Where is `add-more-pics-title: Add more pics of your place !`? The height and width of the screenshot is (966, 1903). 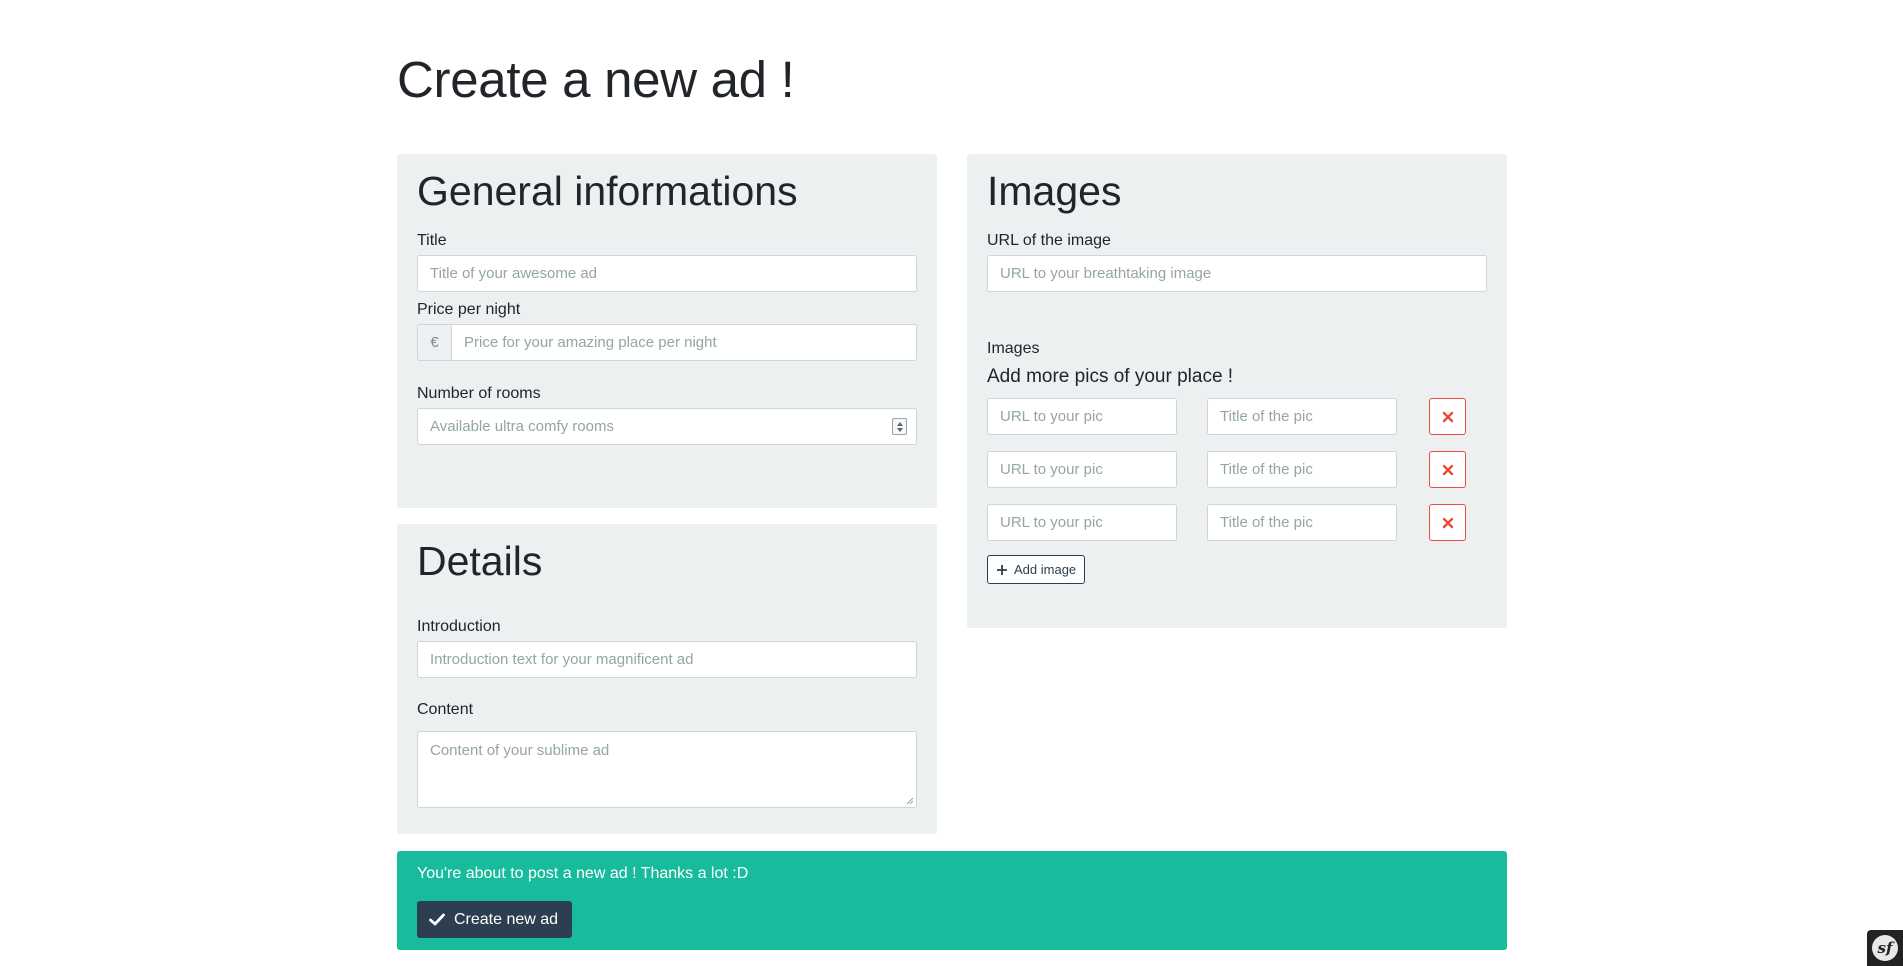
add-more-pics-title: Add more pics of your place ! is located at coordinates (1110, 376).